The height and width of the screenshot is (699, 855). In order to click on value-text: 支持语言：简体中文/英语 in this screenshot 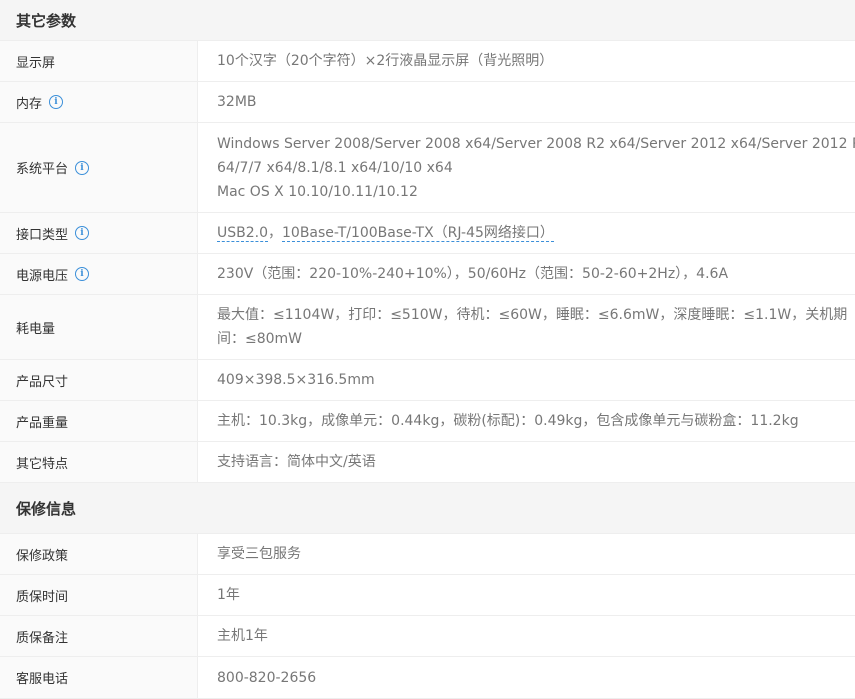, I will do `click(296, 462)`.